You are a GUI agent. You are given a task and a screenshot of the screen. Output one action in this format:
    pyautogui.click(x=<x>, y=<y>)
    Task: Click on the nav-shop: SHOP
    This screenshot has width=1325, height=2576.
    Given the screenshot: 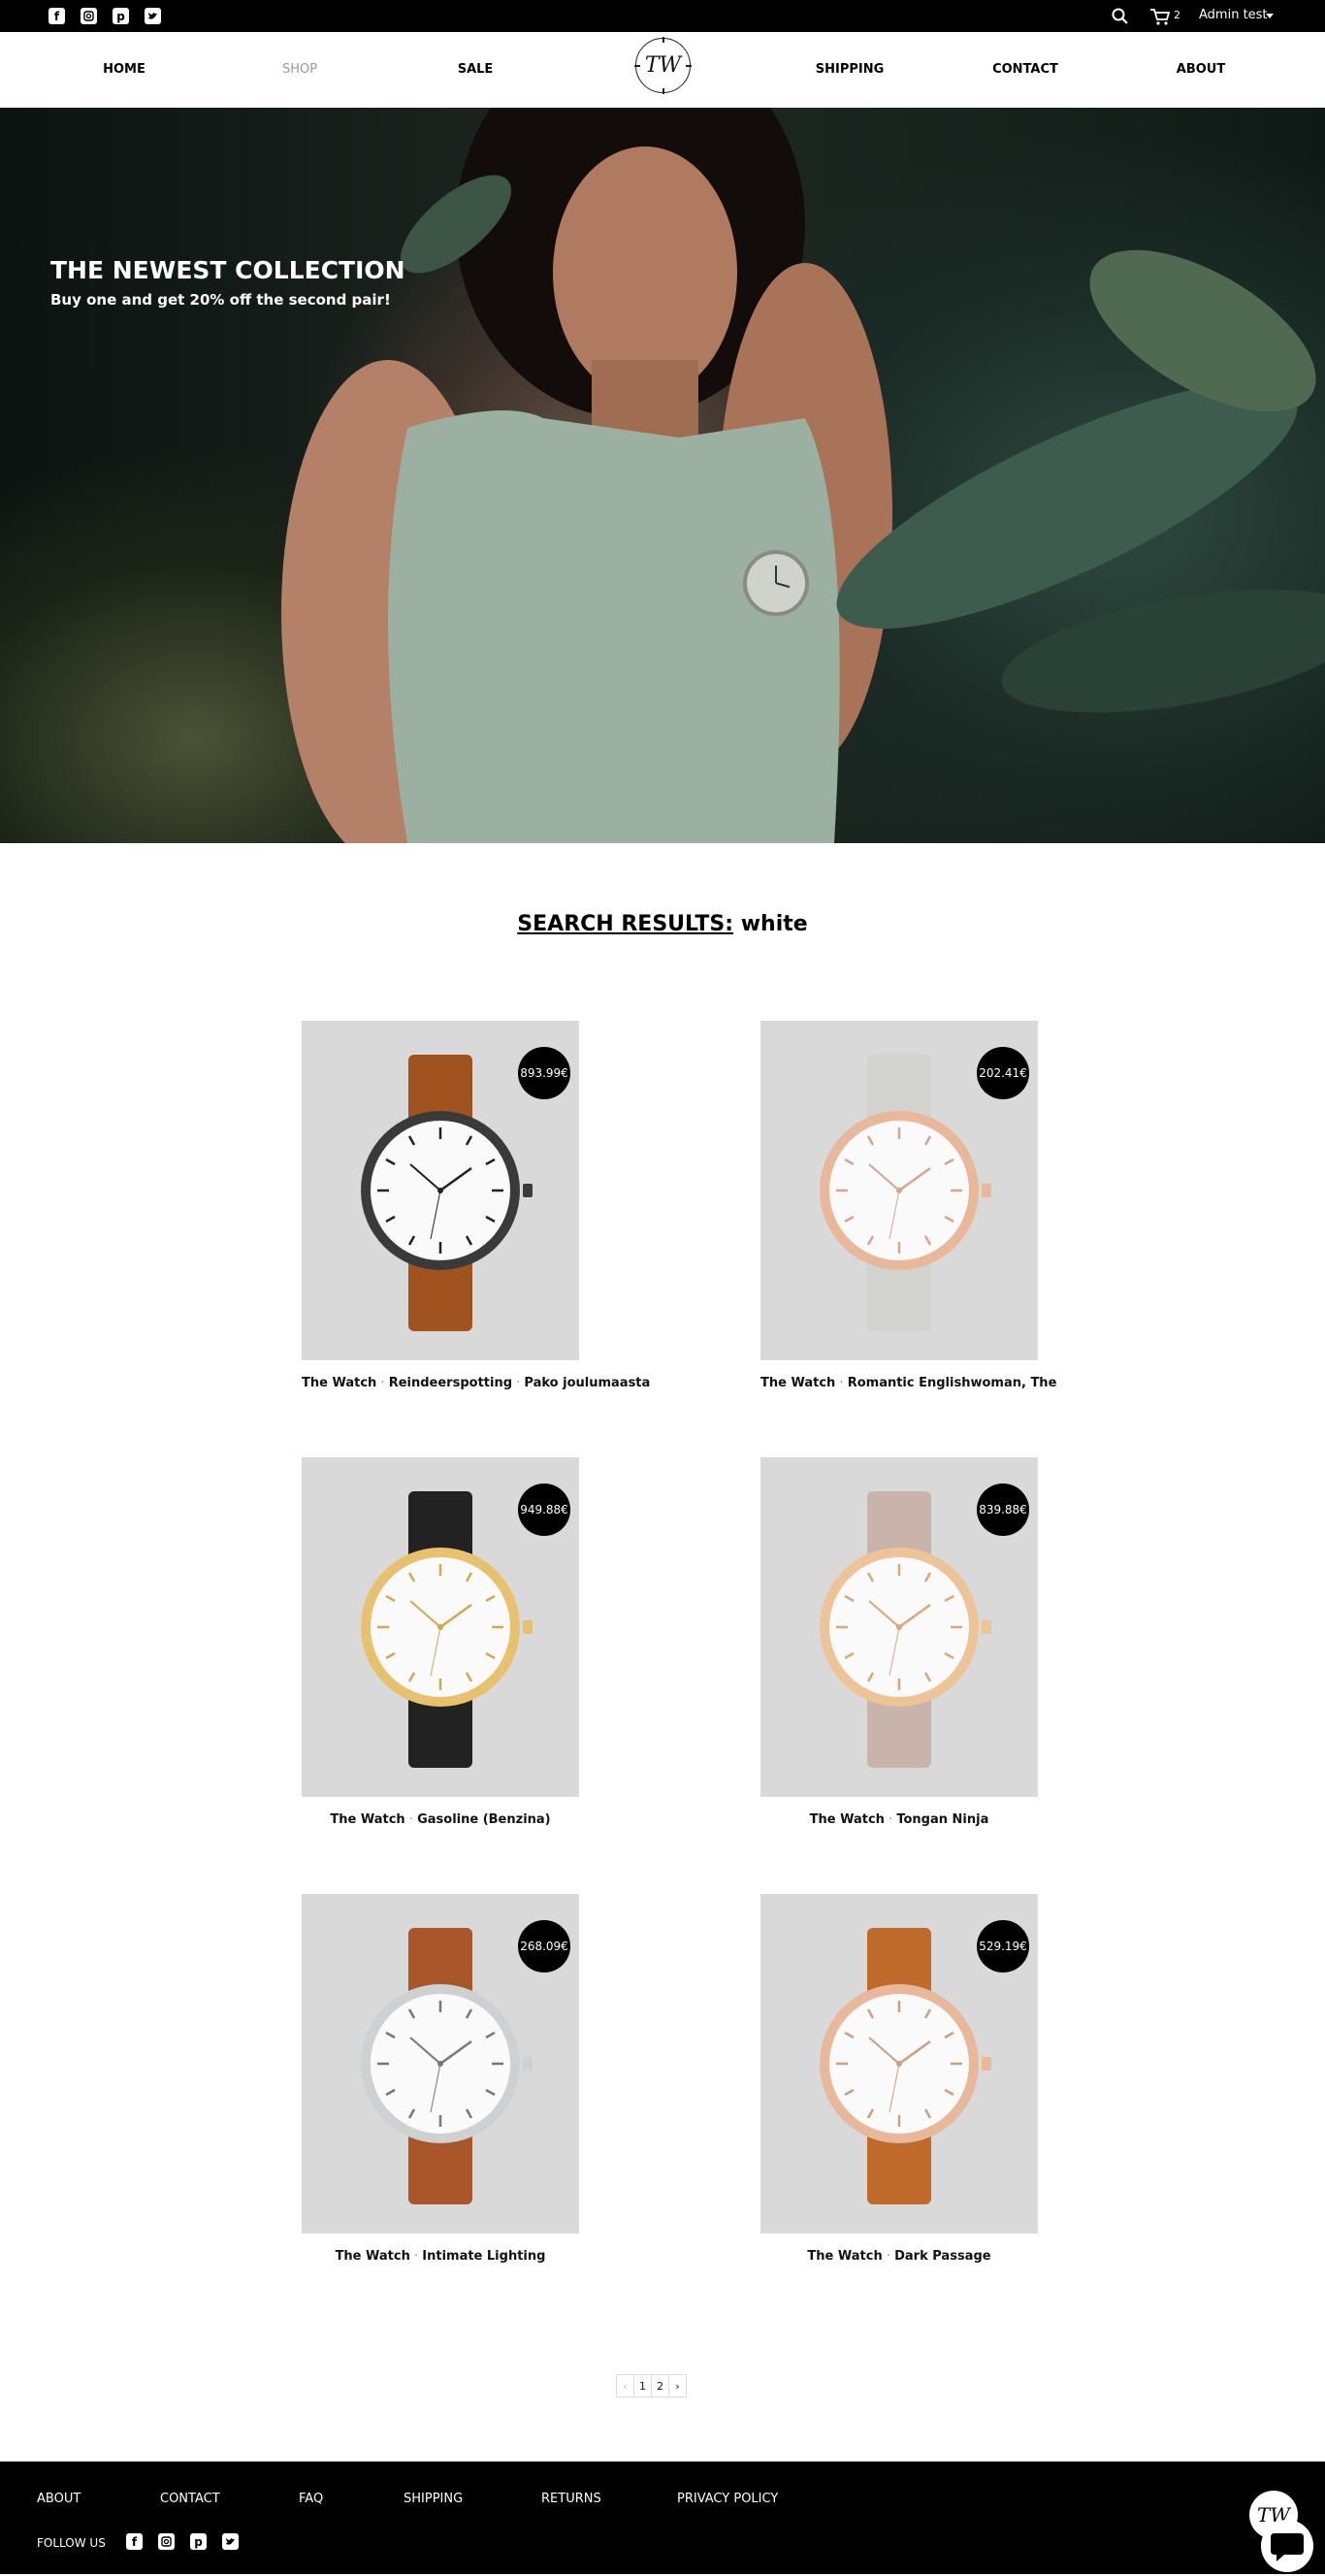 What is the action you would take?
    pyautogui.click(x=300, y=70)
    